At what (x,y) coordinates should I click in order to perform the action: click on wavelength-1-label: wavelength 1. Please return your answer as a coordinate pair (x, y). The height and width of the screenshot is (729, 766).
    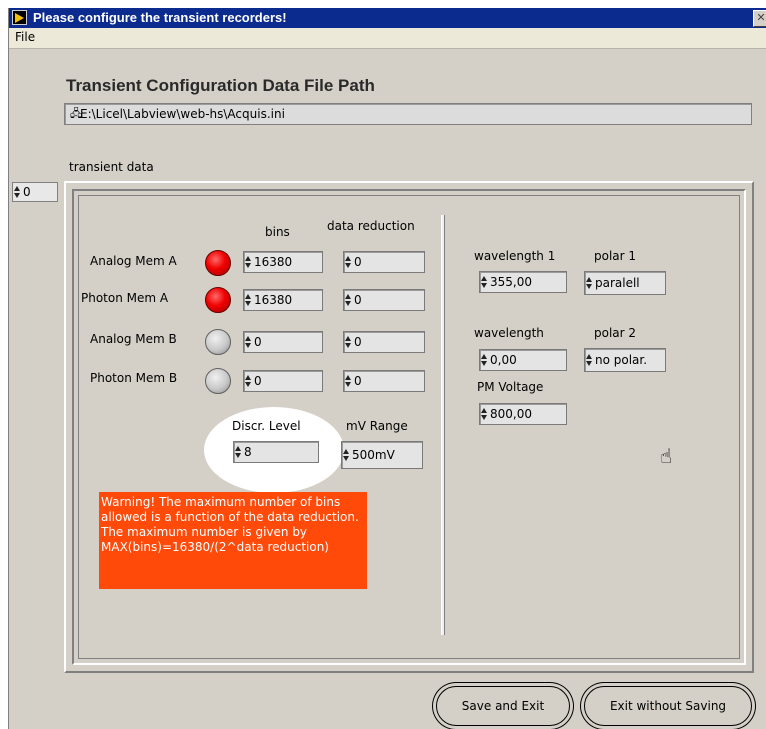
    Looking at the image, I should click on (515, 256).